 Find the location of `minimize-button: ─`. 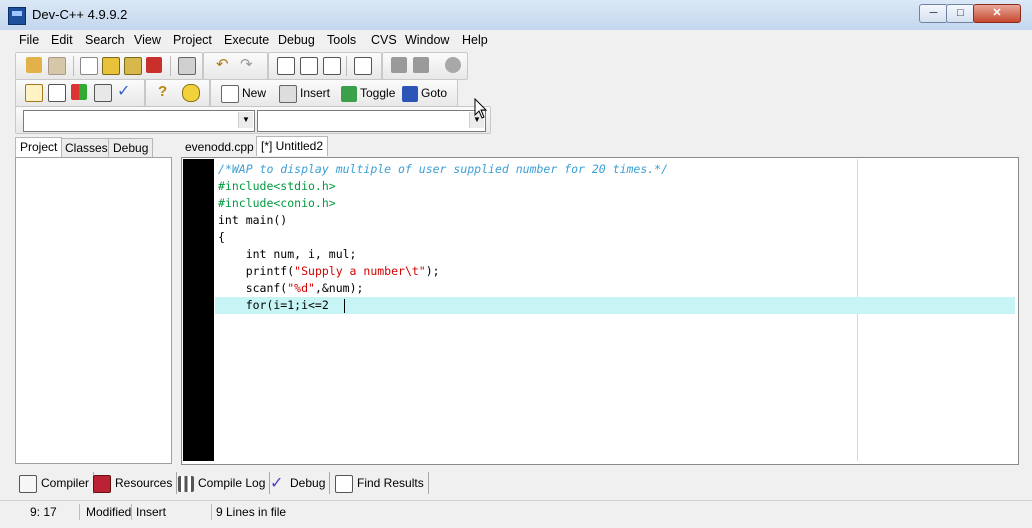

minimize-button: ─ is located at coordinates (933, 13).